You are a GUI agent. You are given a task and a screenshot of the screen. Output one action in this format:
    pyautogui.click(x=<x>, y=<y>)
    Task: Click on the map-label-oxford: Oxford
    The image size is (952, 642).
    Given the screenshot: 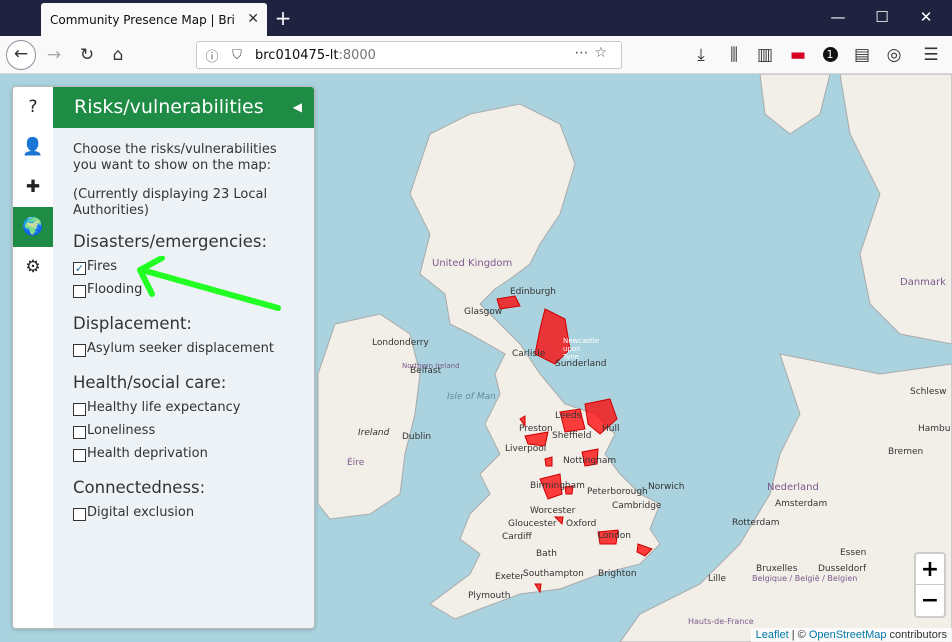 What is the action you would take?
    pyautogui.click(x=581, y=524)
    